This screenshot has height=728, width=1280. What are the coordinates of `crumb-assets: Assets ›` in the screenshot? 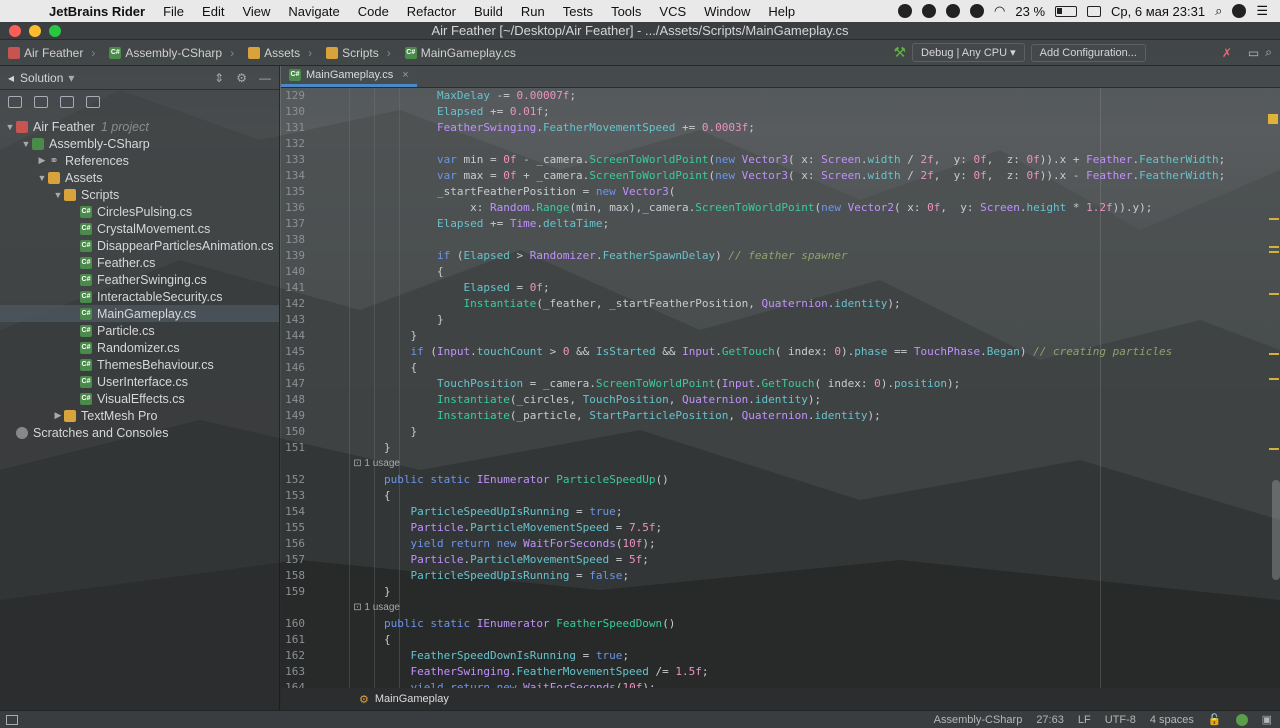 It's located at (279, 53).